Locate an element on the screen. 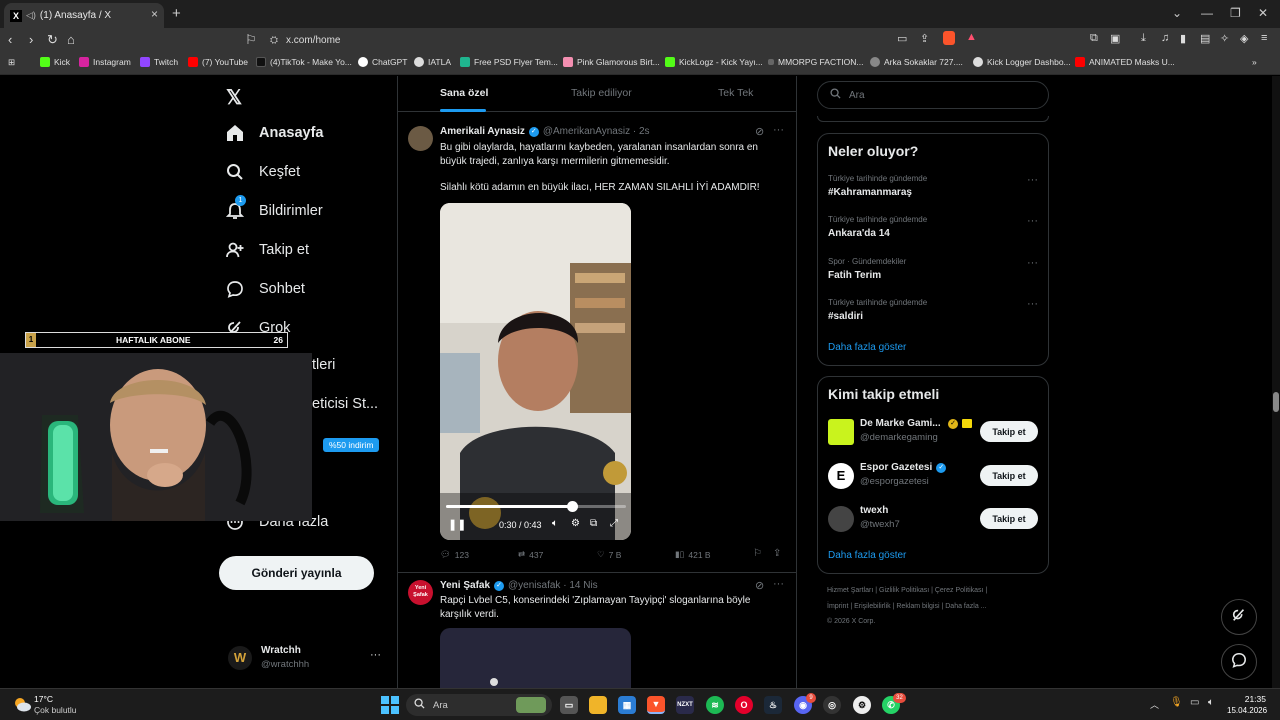  account-switcher: W Wratchh @wratchhh ··· is located at coordinates (310, 660).